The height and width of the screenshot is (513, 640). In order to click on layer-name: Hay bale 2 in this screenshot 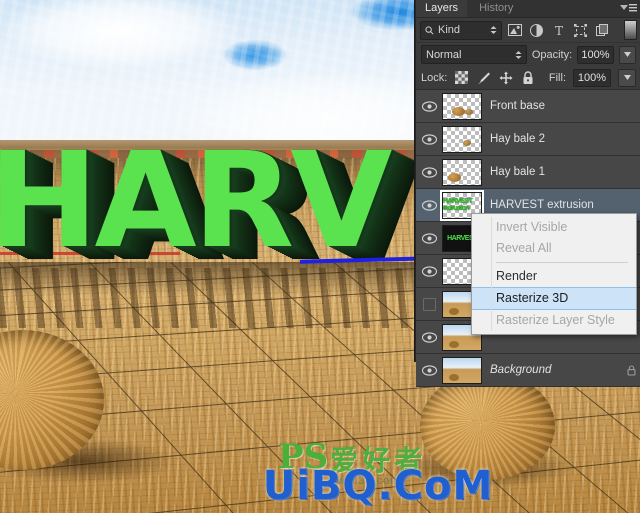, I will do `click(555, 139)`.